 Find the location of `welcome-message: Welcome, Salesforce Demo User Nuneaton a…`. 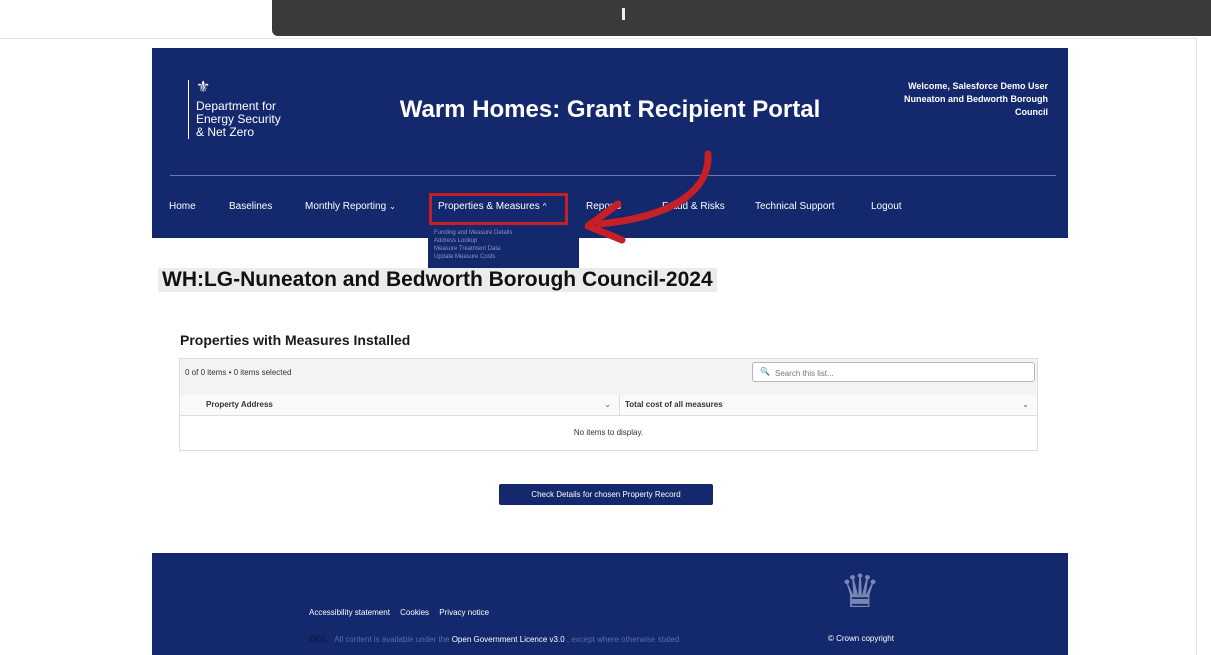

welcome-message: Welcome, Salesforce Demo User Nuneaton a… is located at coordinates (976, 99).